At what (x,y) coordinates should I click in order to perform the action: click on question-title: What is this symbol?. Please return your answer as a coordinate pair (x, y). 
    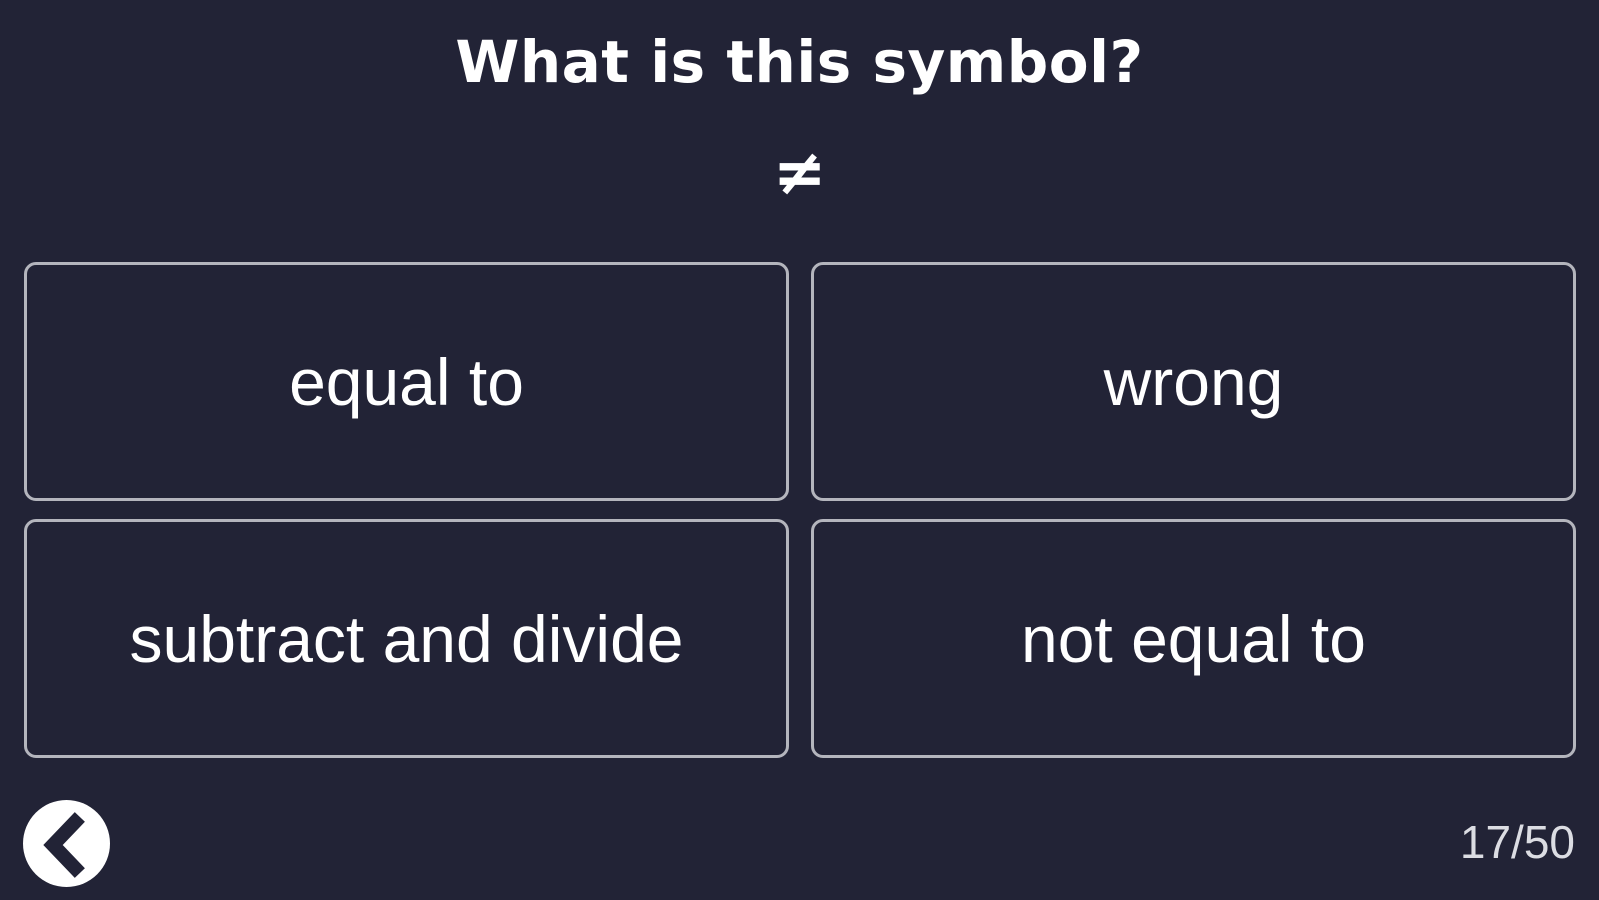
    Looking at the image, I should click on (799, 62).